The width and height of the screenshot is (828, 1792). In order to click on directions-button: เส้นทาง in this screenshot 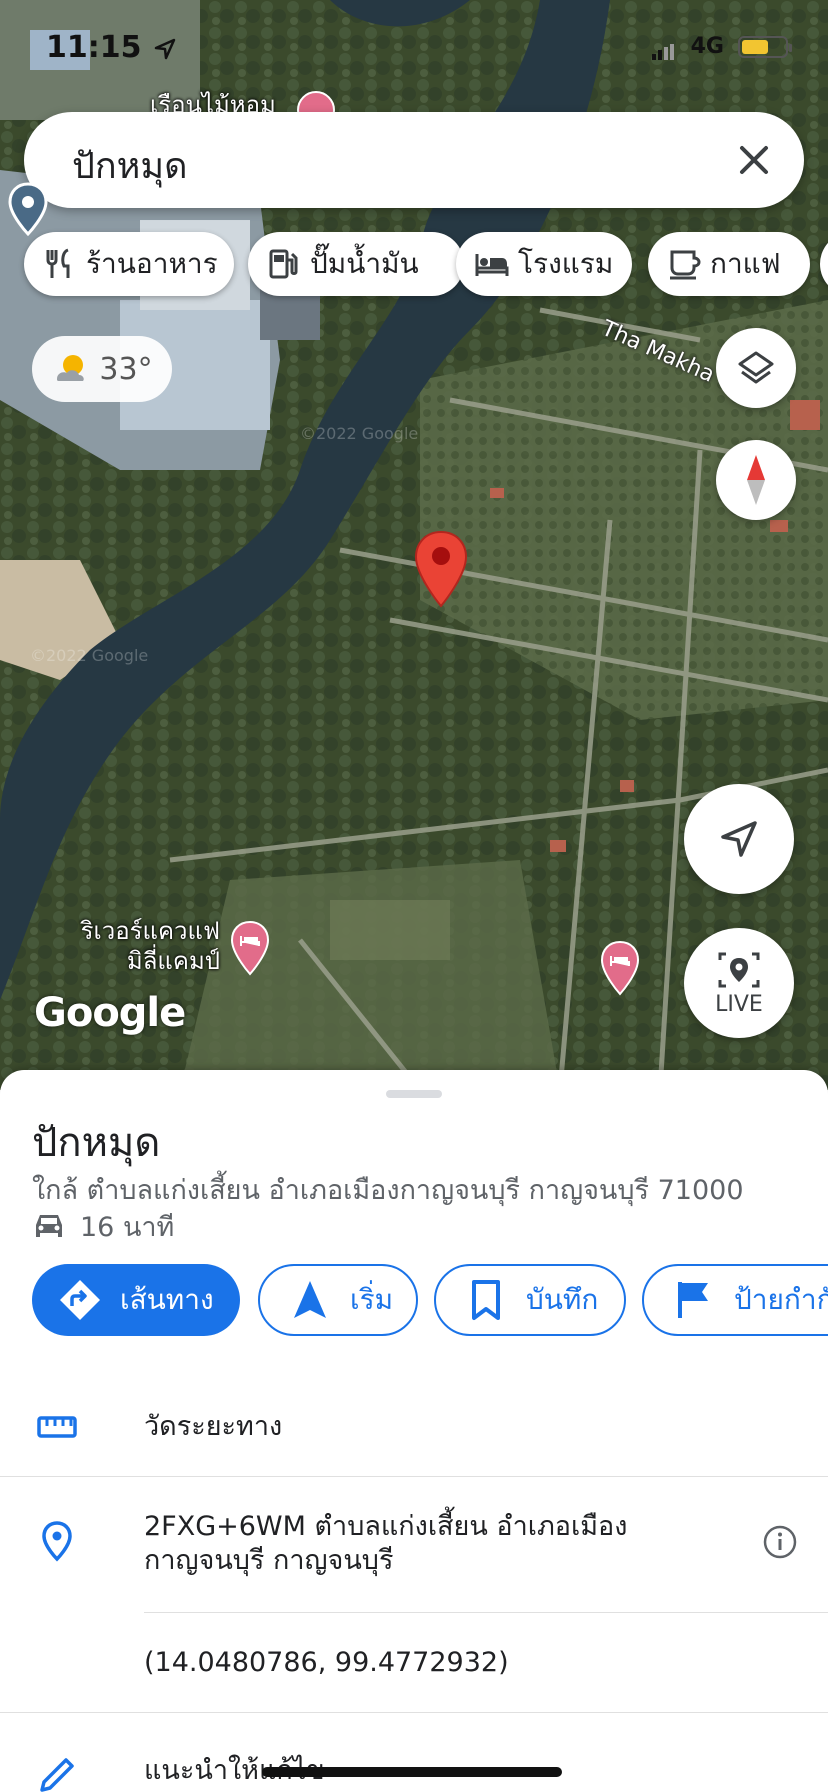, I will do `click(136, 1300)`.